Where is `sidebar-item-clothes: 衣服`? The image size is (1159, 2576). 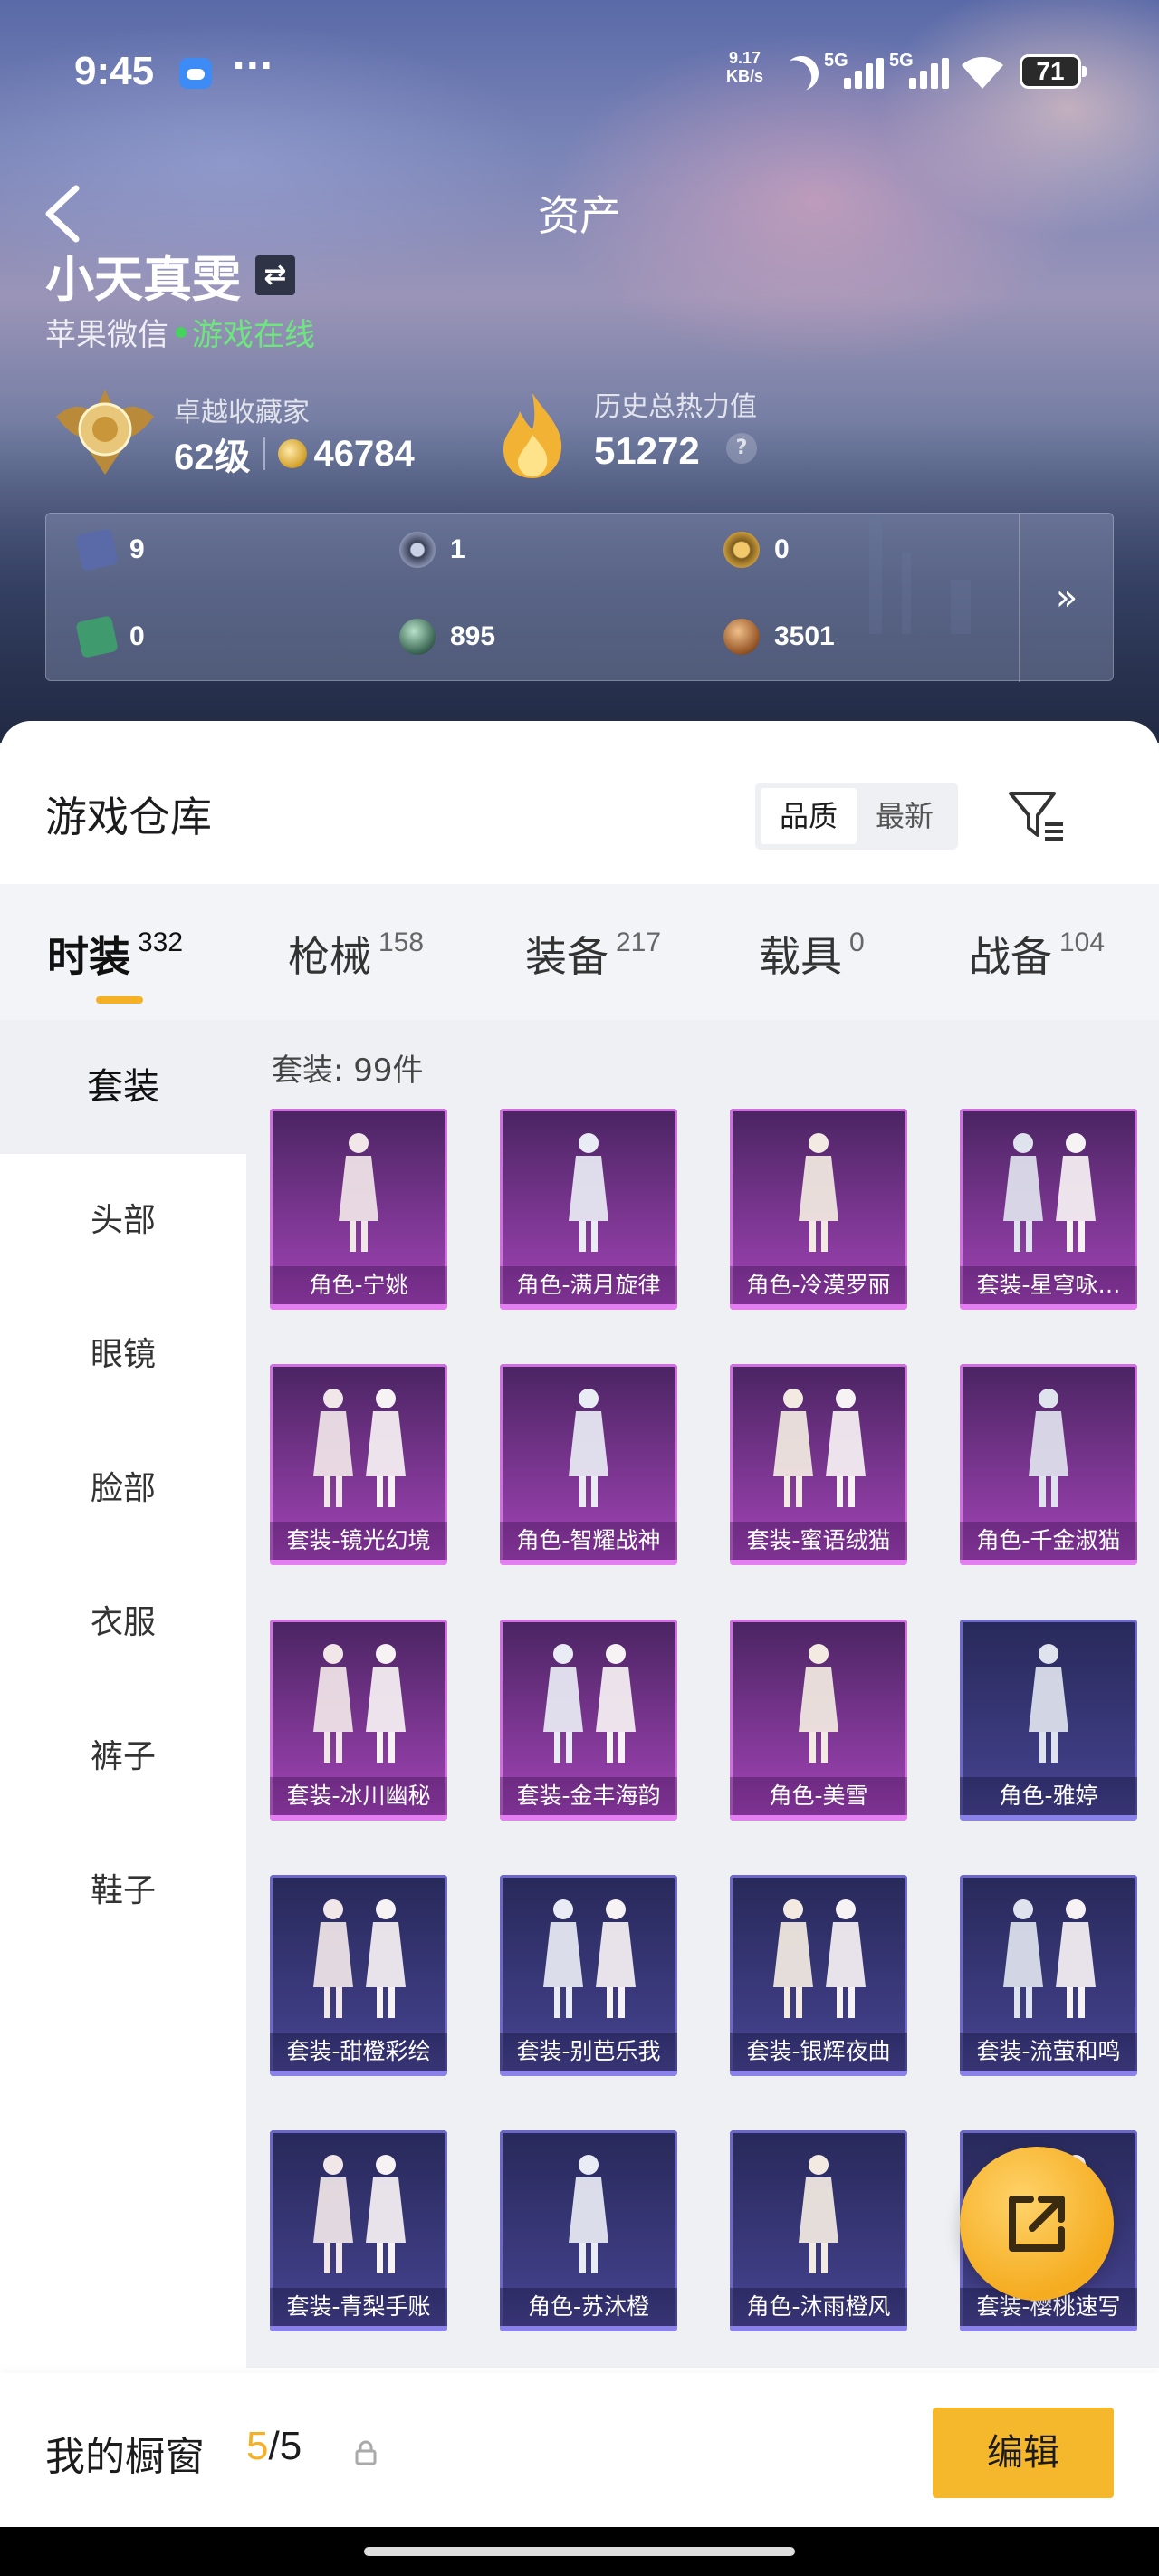 sidebar-item-clothes: 衣服 is located at coordinates (123, 1623).